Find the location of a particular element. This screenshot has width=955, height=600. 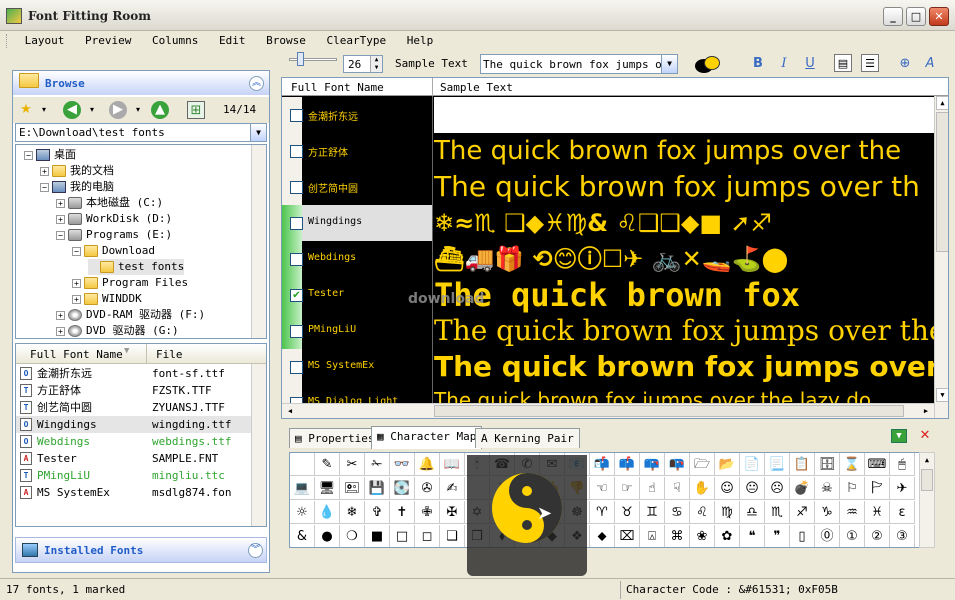

character-cell: ❝ is located at coordinates (752, 536).